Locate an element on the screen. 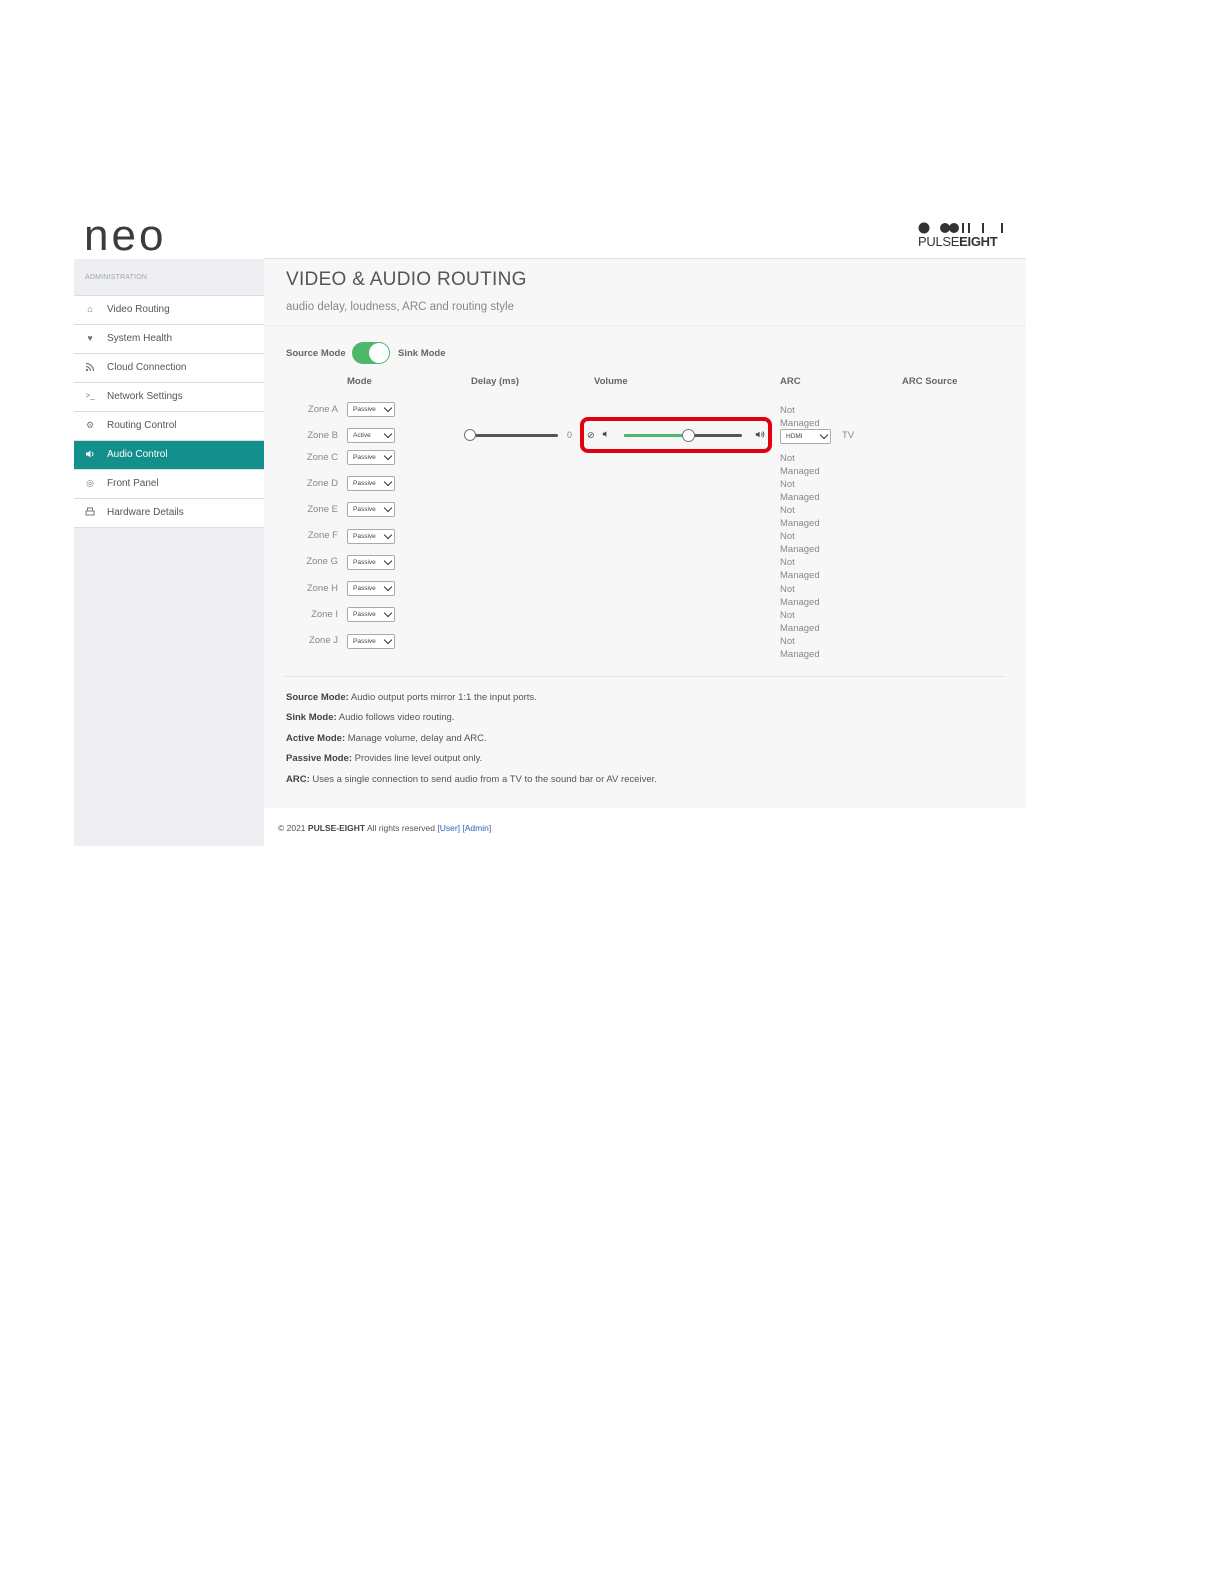 The image size is (1224, 1584). legend-line: Sink Mode: Audio follows video routing. is located at coordinates (370, 717).